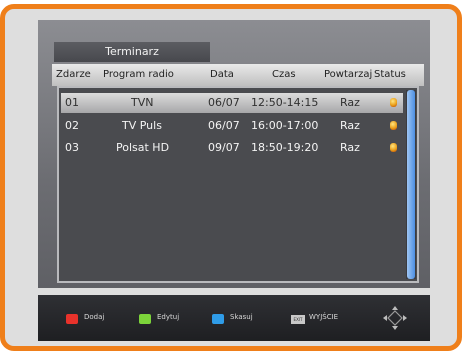 The width and height of the screenshot is (462, 351). Describe the element at coordinates (323, 317) in the screenshot. I see `exit-label: WYJŚCIE` at that location.